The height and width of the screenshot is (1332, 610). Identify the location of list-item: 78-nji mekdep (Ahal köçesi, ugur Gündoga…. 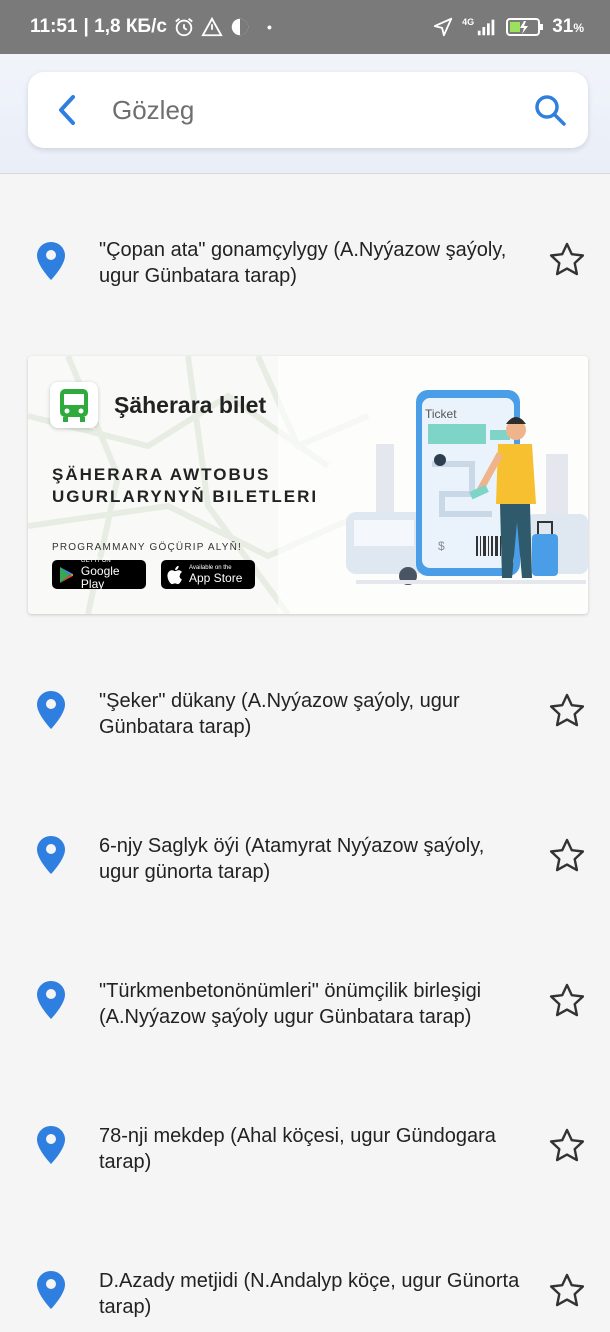
(305, 1147).